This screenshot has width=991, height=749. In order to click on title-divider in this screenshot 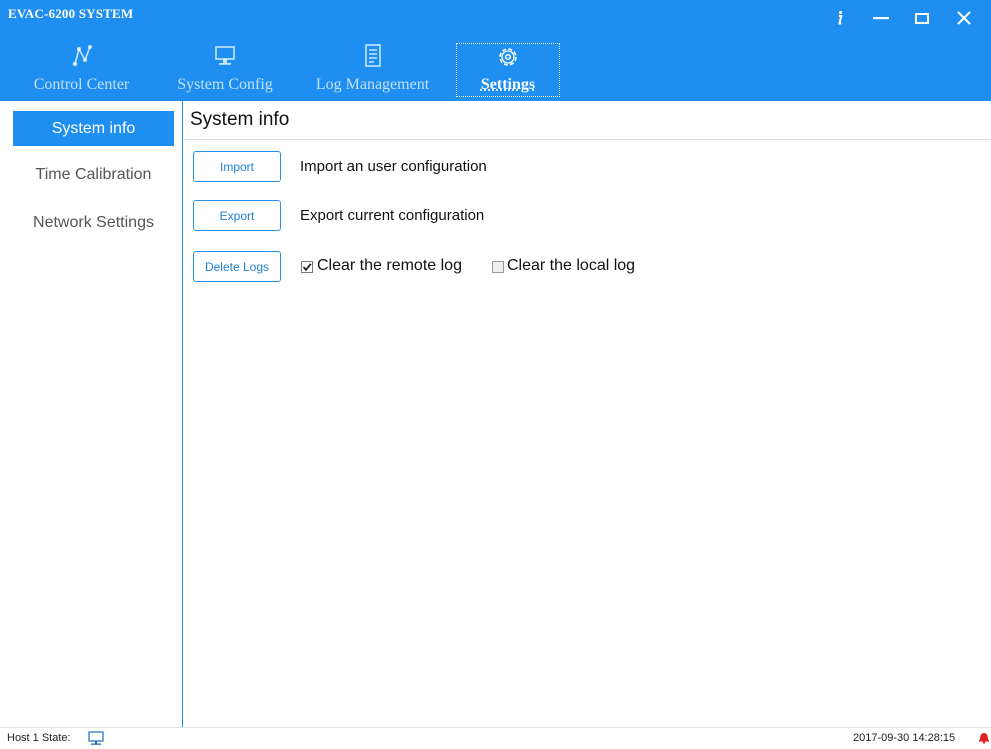, I will do `click(587, 139)`.